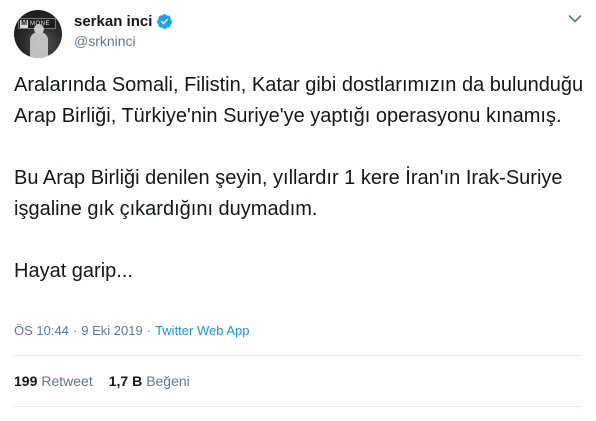 Image resolution: width=596 pixels, height=421 pixels. What do you see at coordinates (105, 41) in the screenshot?
I see `author-handle: @srkninci` at bounding box center [105, 41].